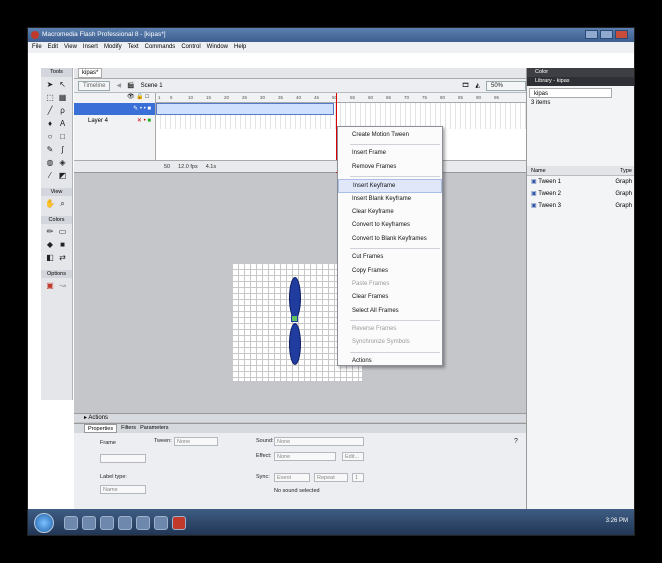  What do you see at coordinates (44, 523) in the screenshot?
I see `start-button` at bounding box center [44, 523].